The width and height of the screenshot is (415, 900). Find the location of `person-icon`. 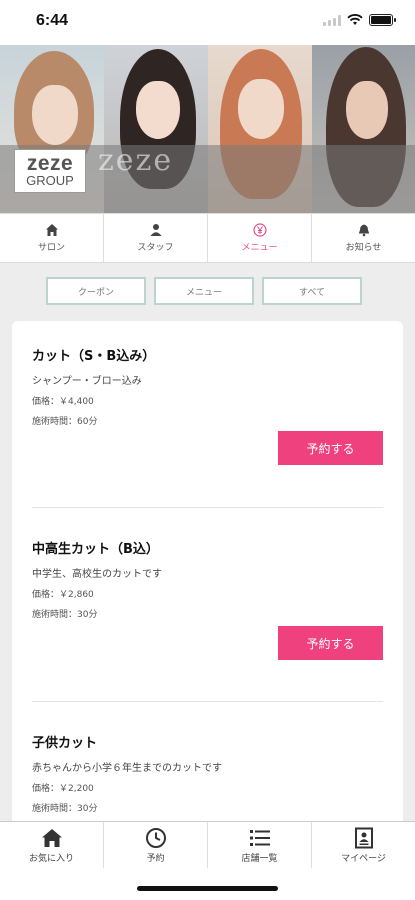

person-icon is located at coordinates (155, 230).